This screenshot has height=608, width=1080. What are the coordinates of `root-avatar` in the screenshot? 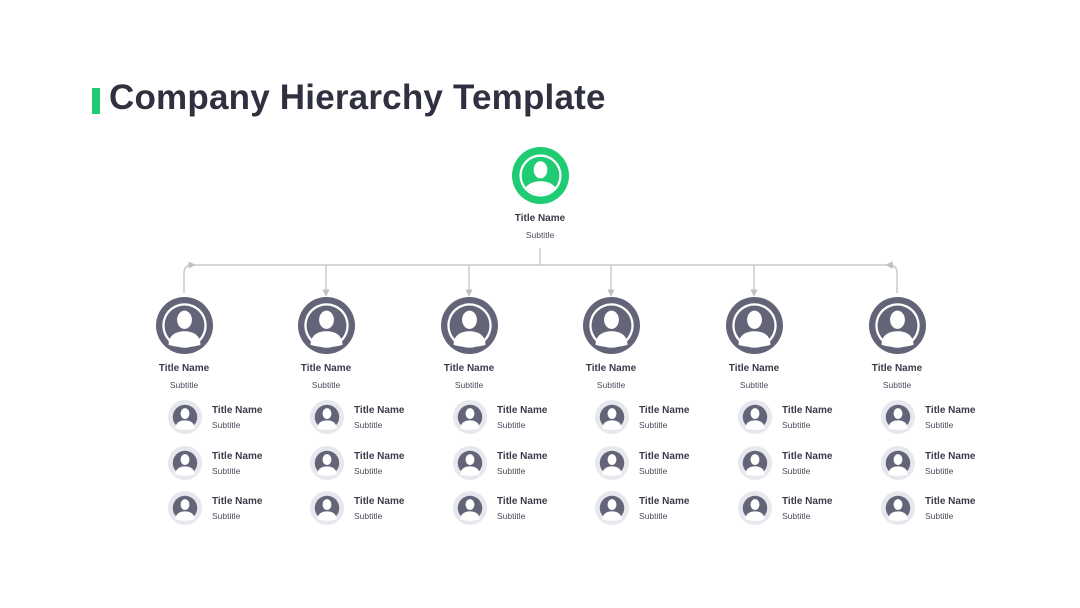 It's located at (540, 175).